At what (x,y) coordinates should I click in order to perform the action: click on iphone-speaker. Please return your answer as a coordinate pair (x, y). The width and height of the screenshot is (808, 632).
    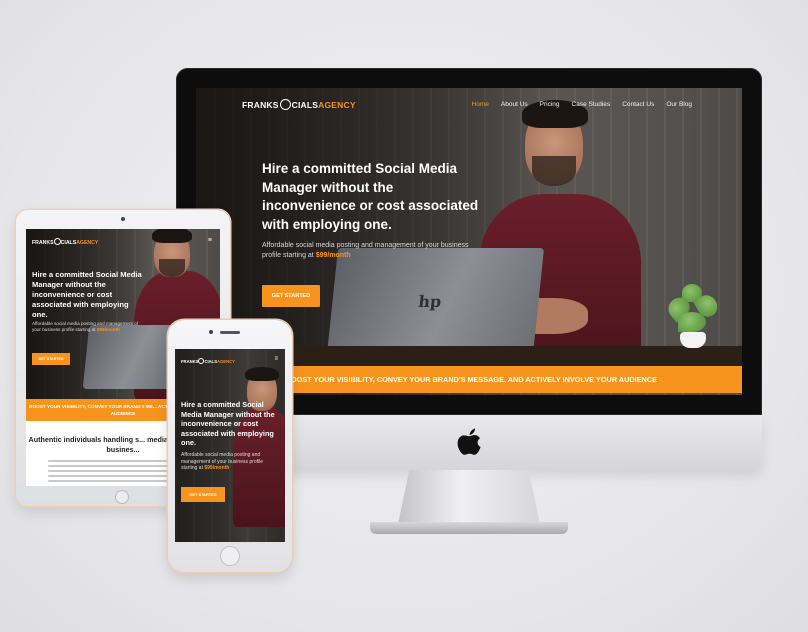
    Looking at the image, I should click on (230, 332).